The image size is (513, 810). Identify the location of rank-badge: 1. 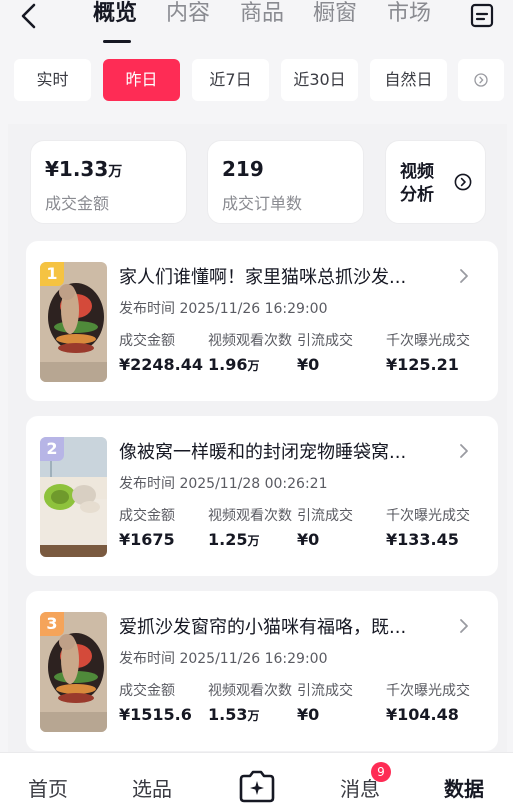
(52, 274).